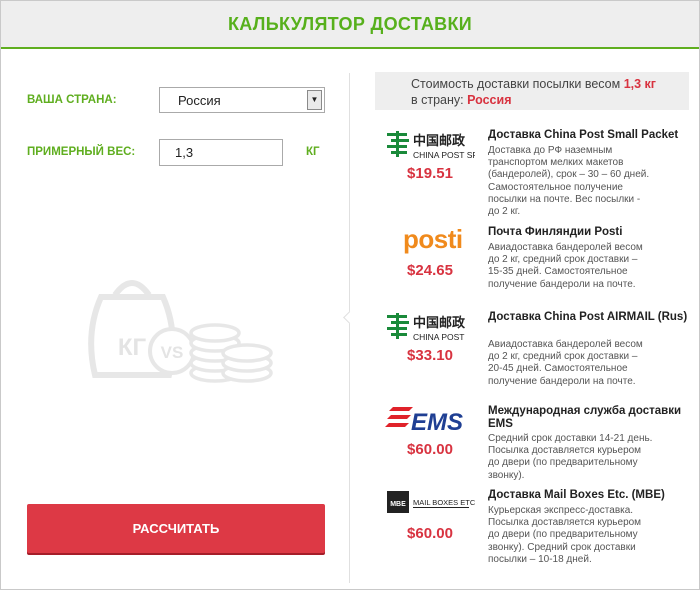 Image resolution: width=700 pixels, height=590 pixels. I want to click on posti-logo: posti, so click(448, 240).